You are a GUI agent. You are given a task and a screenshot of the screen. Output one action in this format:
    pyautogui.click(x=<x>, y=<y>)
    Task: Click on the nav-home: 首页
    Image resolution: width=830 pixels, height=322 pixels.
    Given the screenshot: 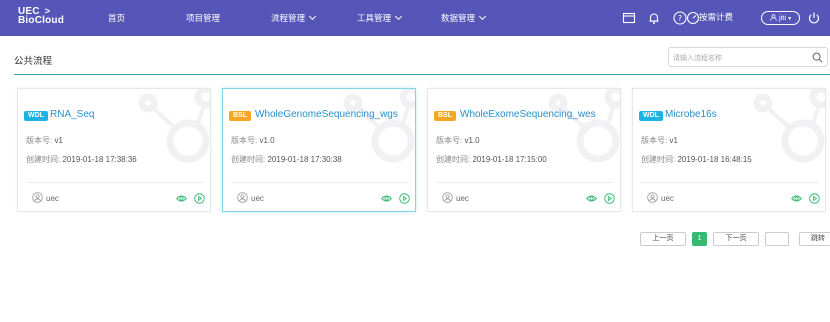 What is the action you would take?
    pyautogui.click(x=116, y=18)
    